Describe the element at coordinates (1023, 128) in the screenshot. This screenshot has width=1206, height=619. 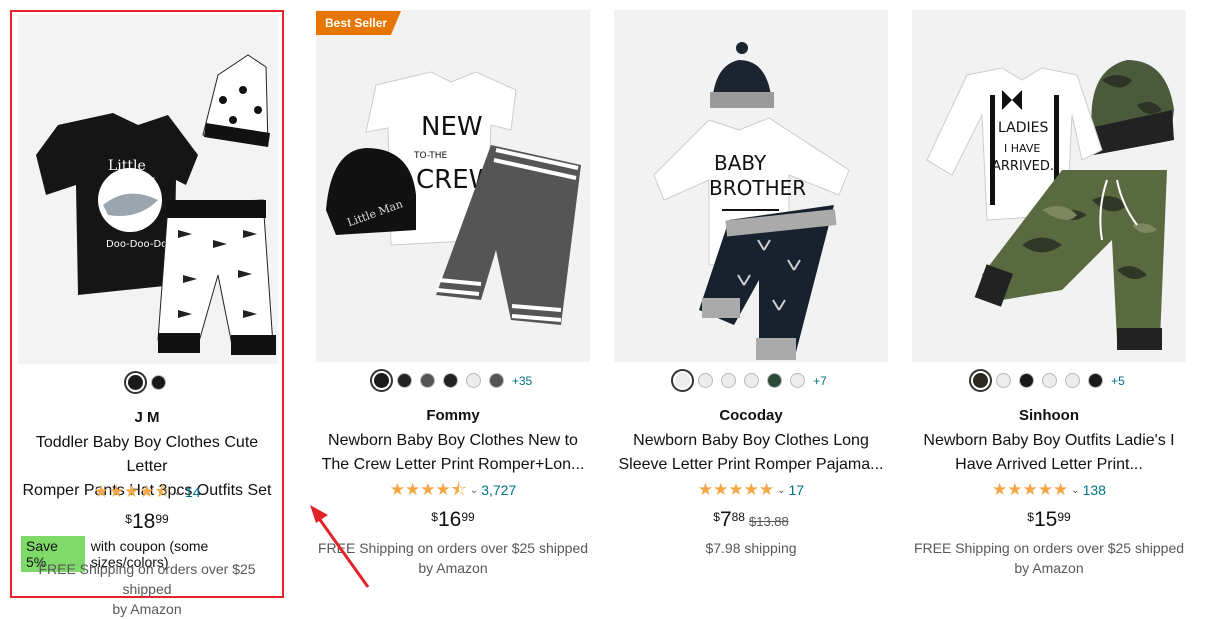
I see `svg-text: LADIES` at that location.